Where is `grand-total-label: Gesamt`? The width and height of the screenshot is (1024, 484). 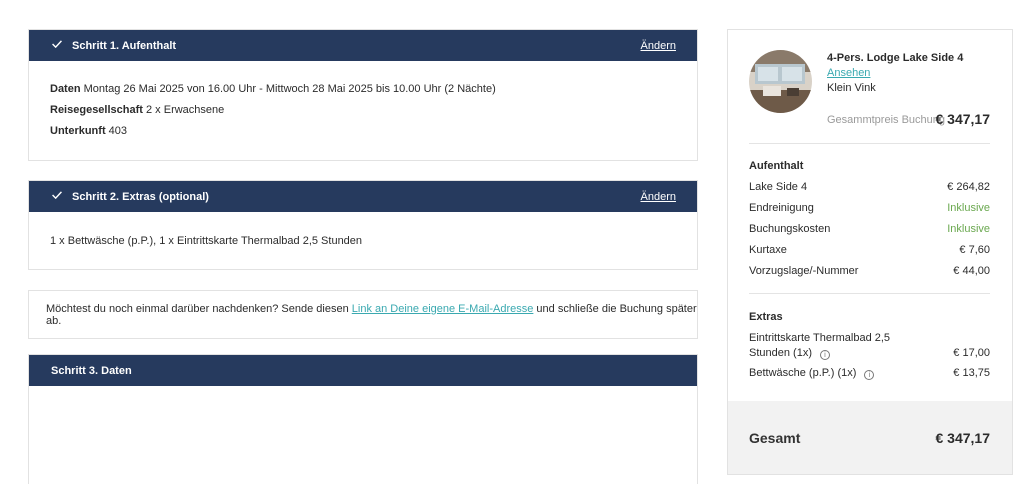
grand-total-label: Gesamt is located at coordinates (775, 437).